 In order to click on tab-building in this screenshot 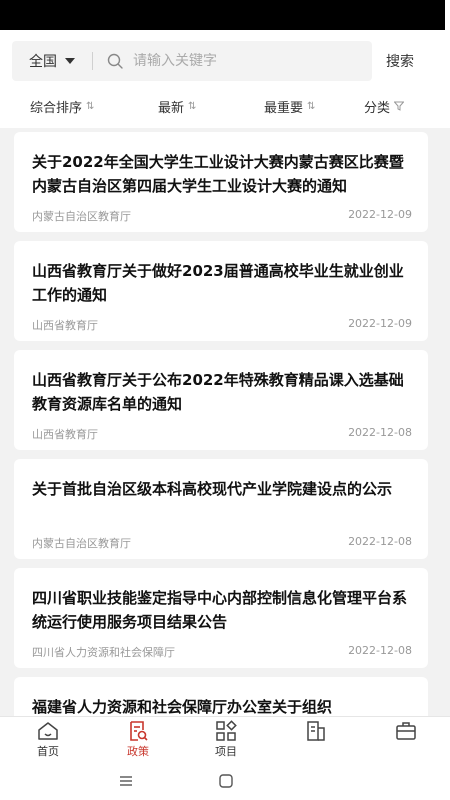, I will do `click(316, 731)`.